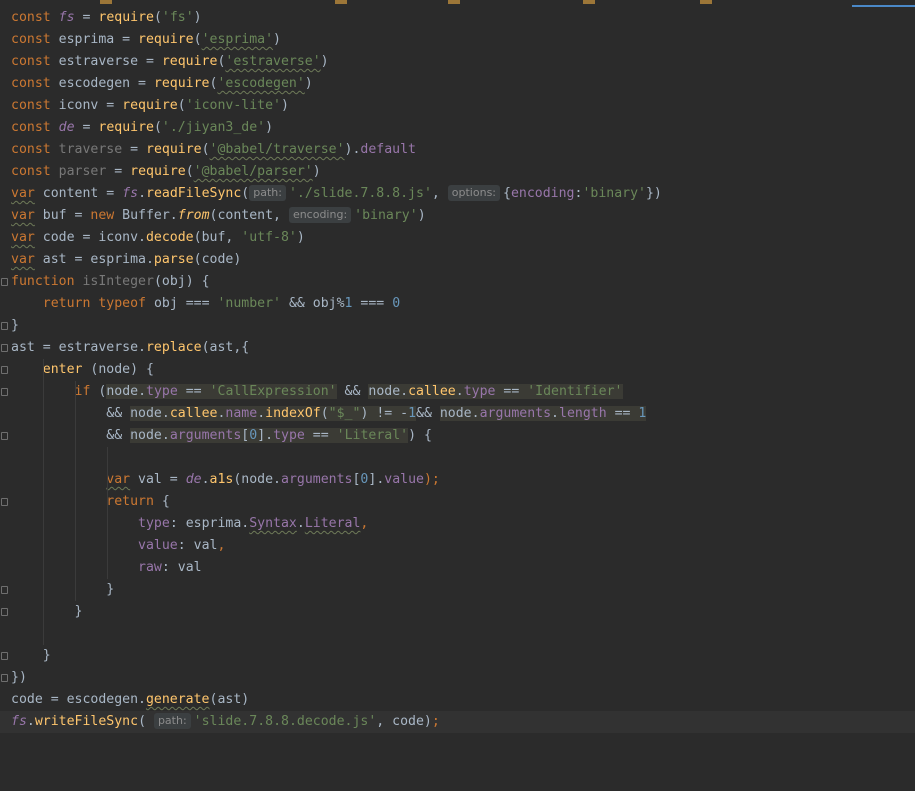 This screenshot has height=791, width=915. Describe the element at coordinates (86, 721) in the screenshot. I see `code-token: writeFileSync` at that location.